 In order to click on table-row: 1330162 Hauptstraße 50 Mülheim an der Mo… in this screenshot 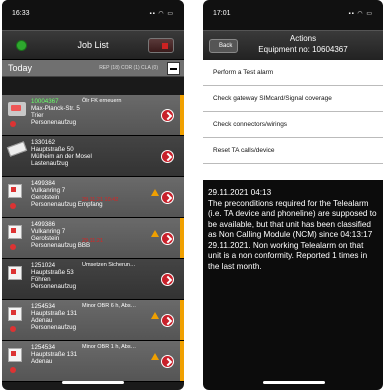, I will do `click(93, 156)`.